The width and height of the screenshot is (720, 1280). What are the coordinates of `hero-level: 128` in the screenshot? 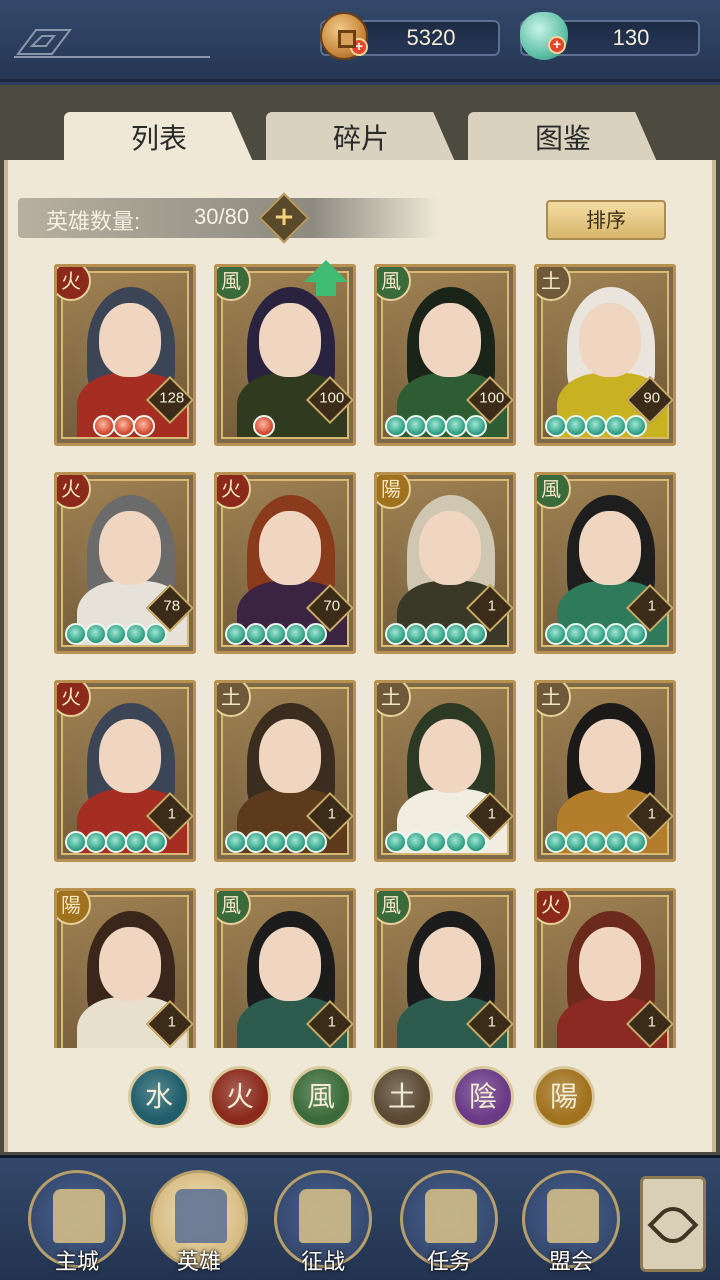 It's located at (172, 398).